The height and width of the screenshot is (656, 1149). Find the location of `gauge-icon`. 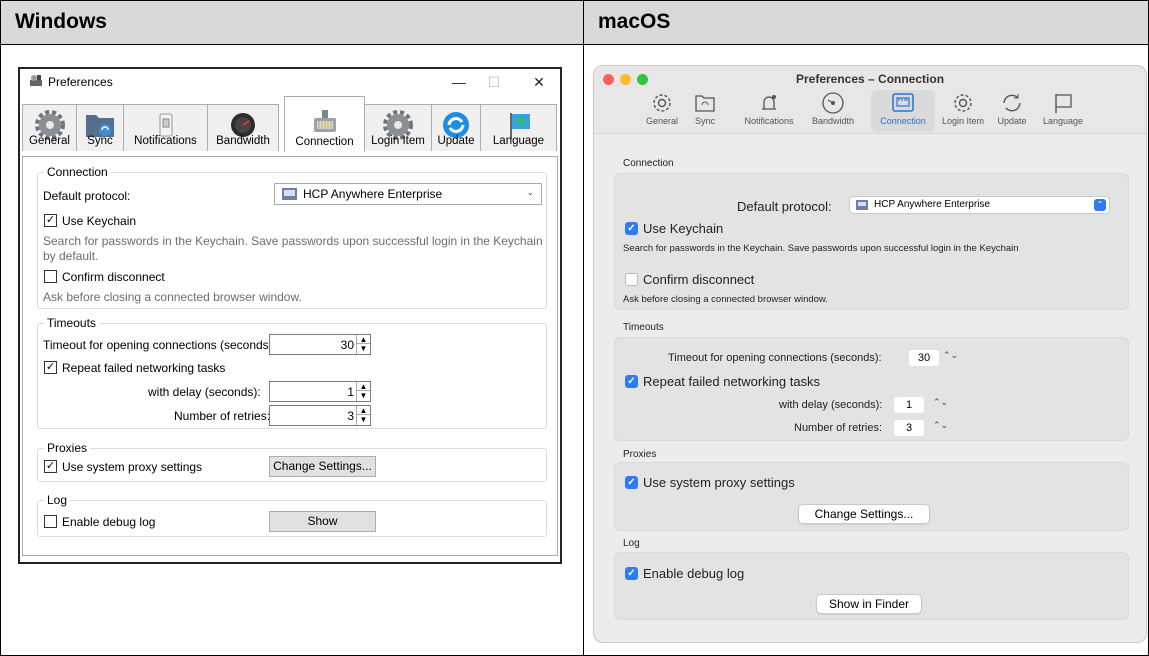

gauge-icon is located at coordinates (833, 103).